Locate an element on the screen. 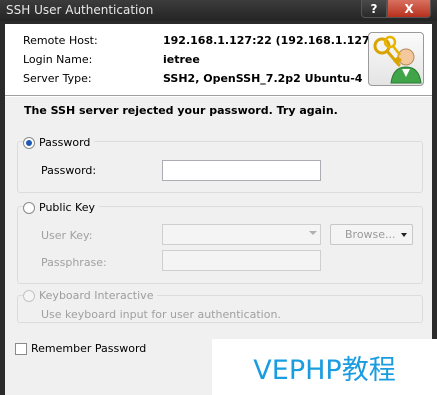  help-button: ? is located at coordinates (374, 9).